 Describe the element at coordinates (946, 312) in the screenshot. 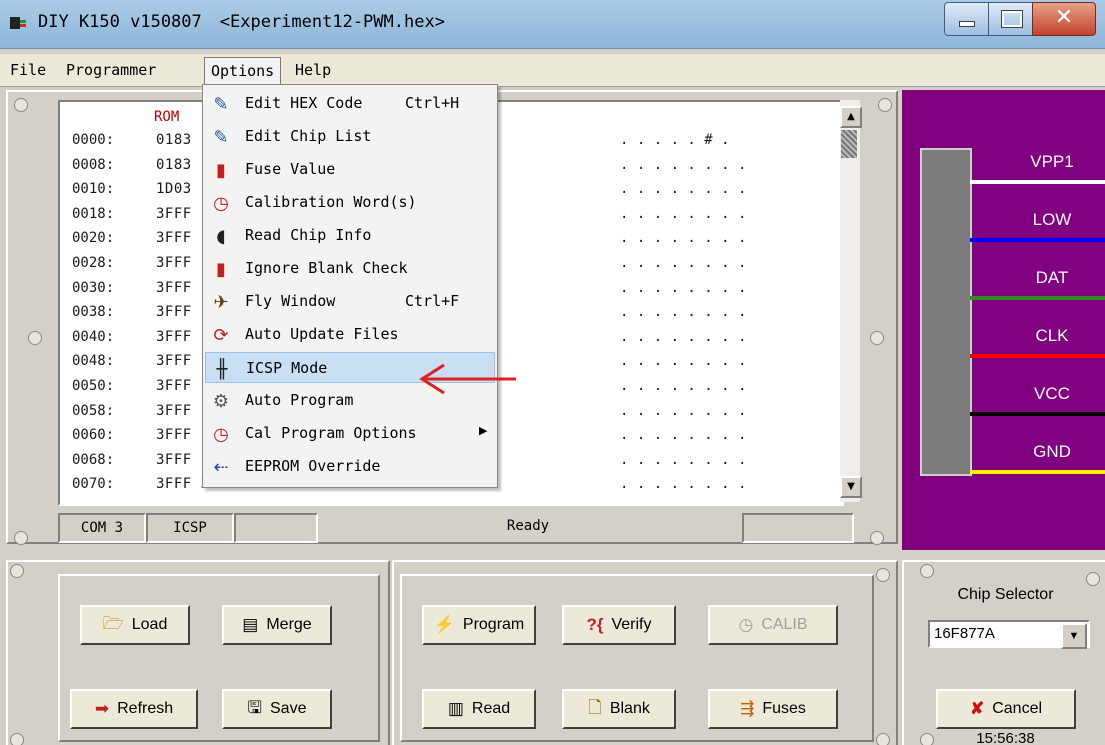

I see `chip-diagram` at that location.